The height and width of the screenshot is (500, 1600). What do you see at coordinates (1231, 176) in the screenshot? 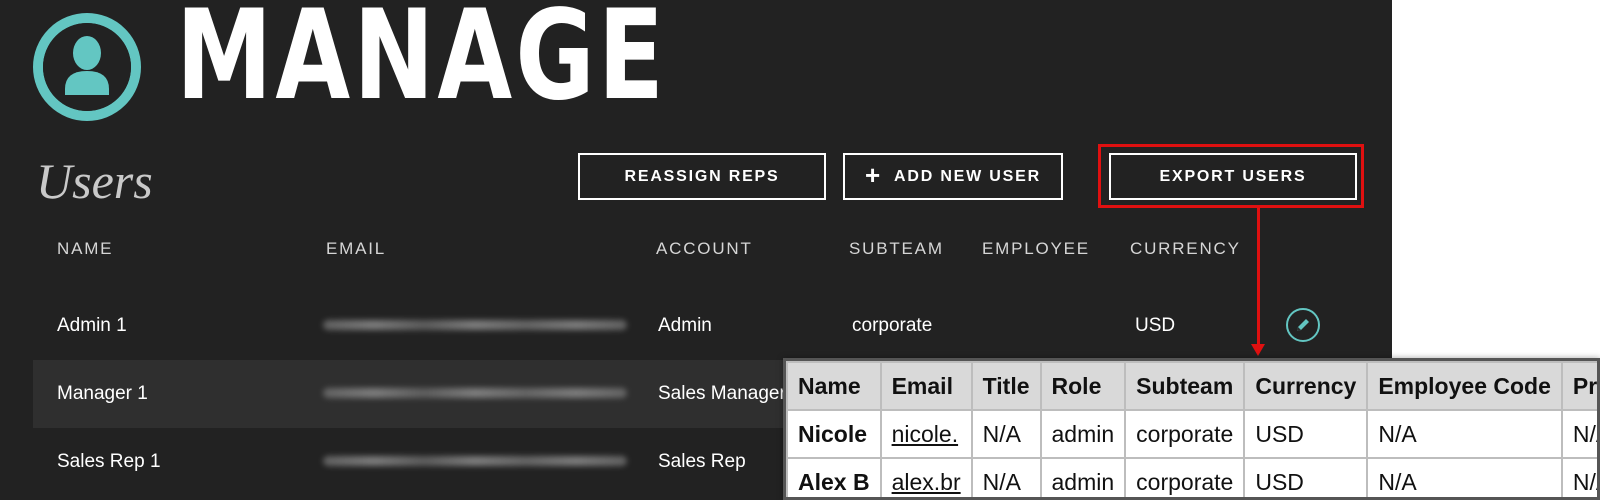
I see `export-highlight-box` at bounding box center [1231, 176].